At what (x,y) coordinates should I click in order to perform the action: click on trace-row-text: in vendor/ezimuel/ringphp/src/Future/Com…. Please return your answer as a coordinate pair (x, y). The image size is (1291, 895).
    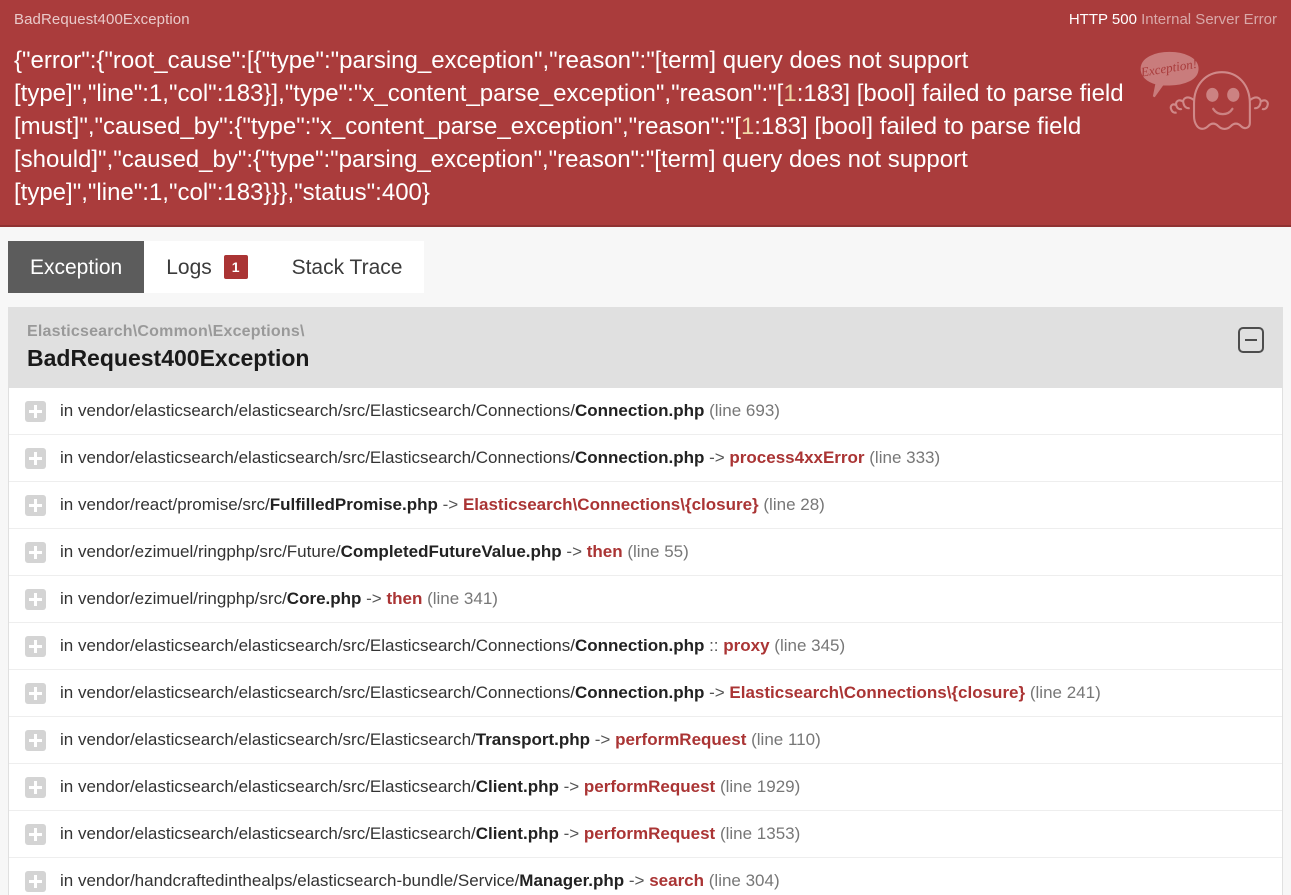
    Looking at the image, I should click on (374, 552).